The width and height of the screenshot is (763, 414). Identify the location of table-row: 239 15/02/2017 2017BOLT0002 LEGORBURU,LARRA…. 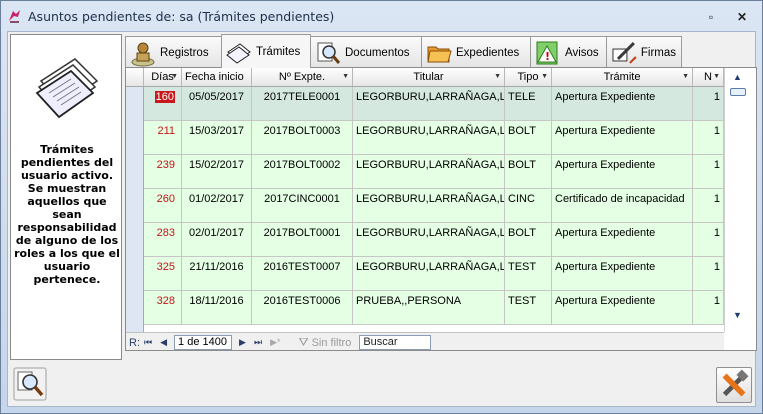
(434, 172).